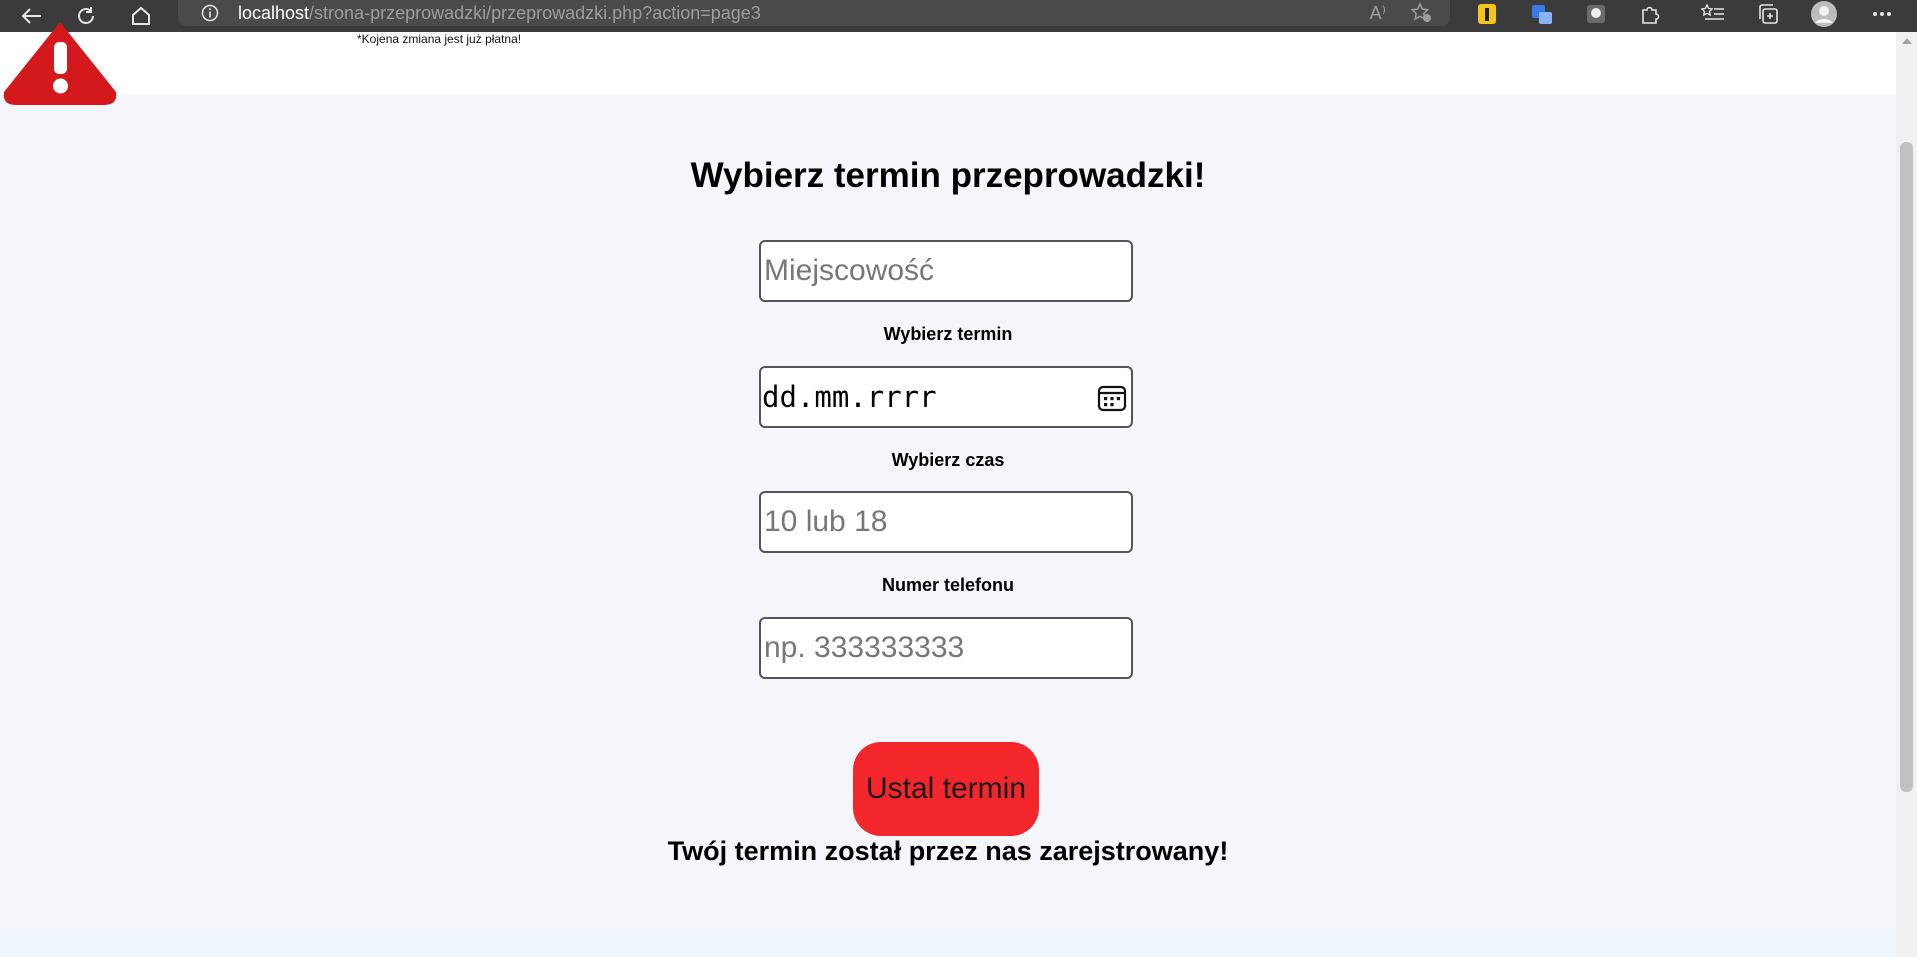 The width and height of the screenshot is (1917, 957). Describe the element at coordinates (60, 66) in the screenshot. I see `warning-icon` at that location.